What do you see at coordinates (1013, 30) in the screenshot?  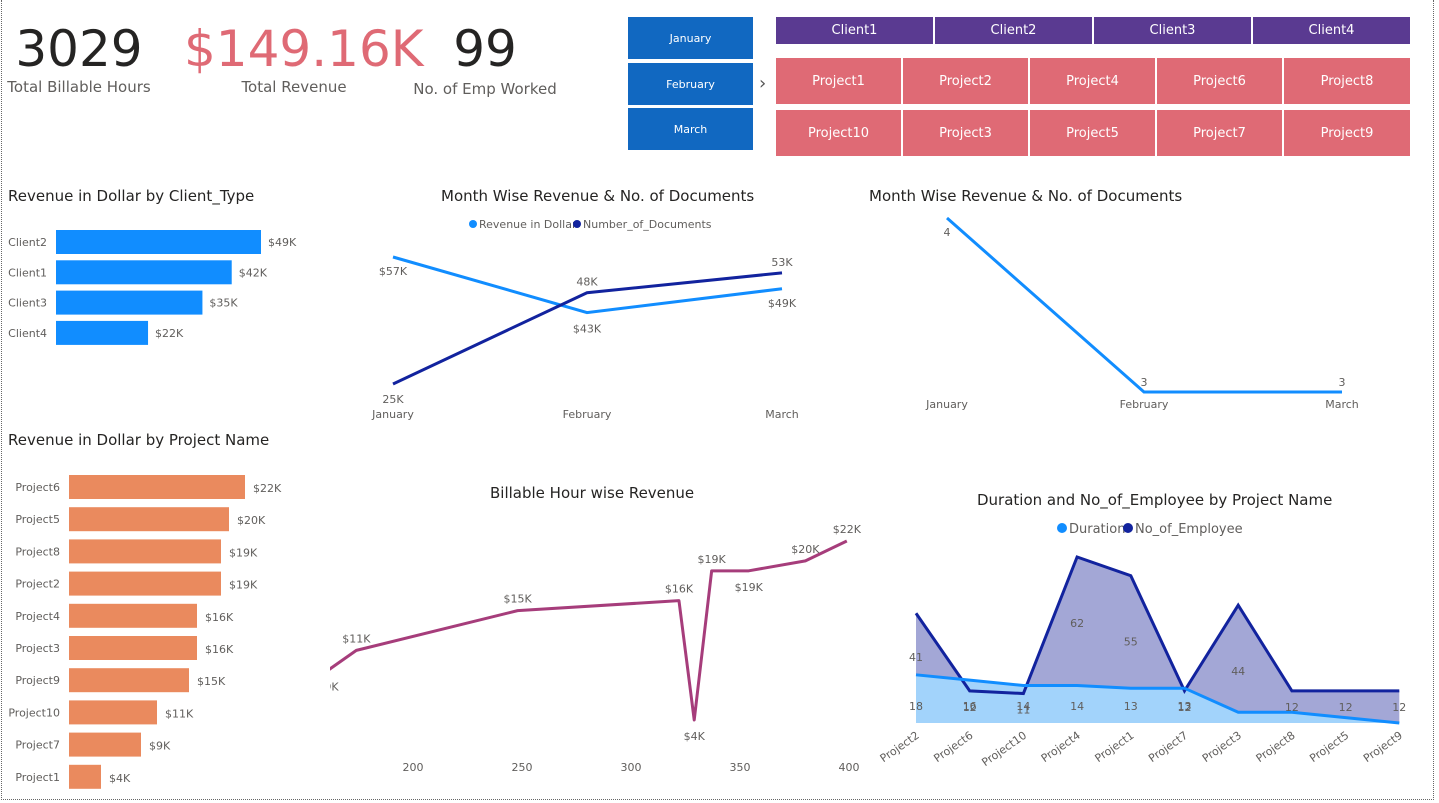 I see `client2-button: Client2` at bounding box center [1013, 30].